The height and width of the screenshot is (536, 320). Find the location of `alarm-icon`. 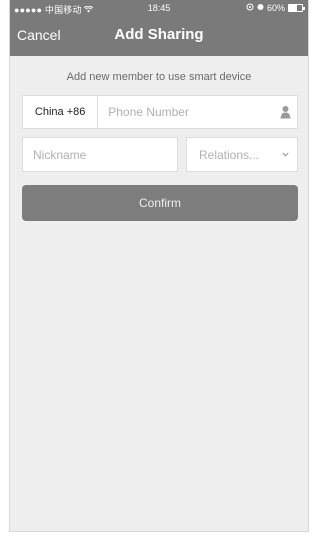

alarm-icon is located at coordinates (260, 8).